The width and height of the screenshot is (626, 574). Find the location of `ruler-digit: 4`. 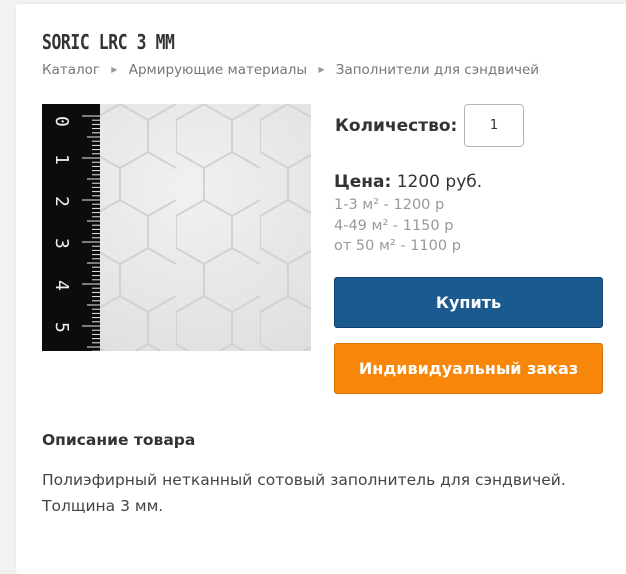

ruler-digit: 4 is located at coordinates (61, 285).